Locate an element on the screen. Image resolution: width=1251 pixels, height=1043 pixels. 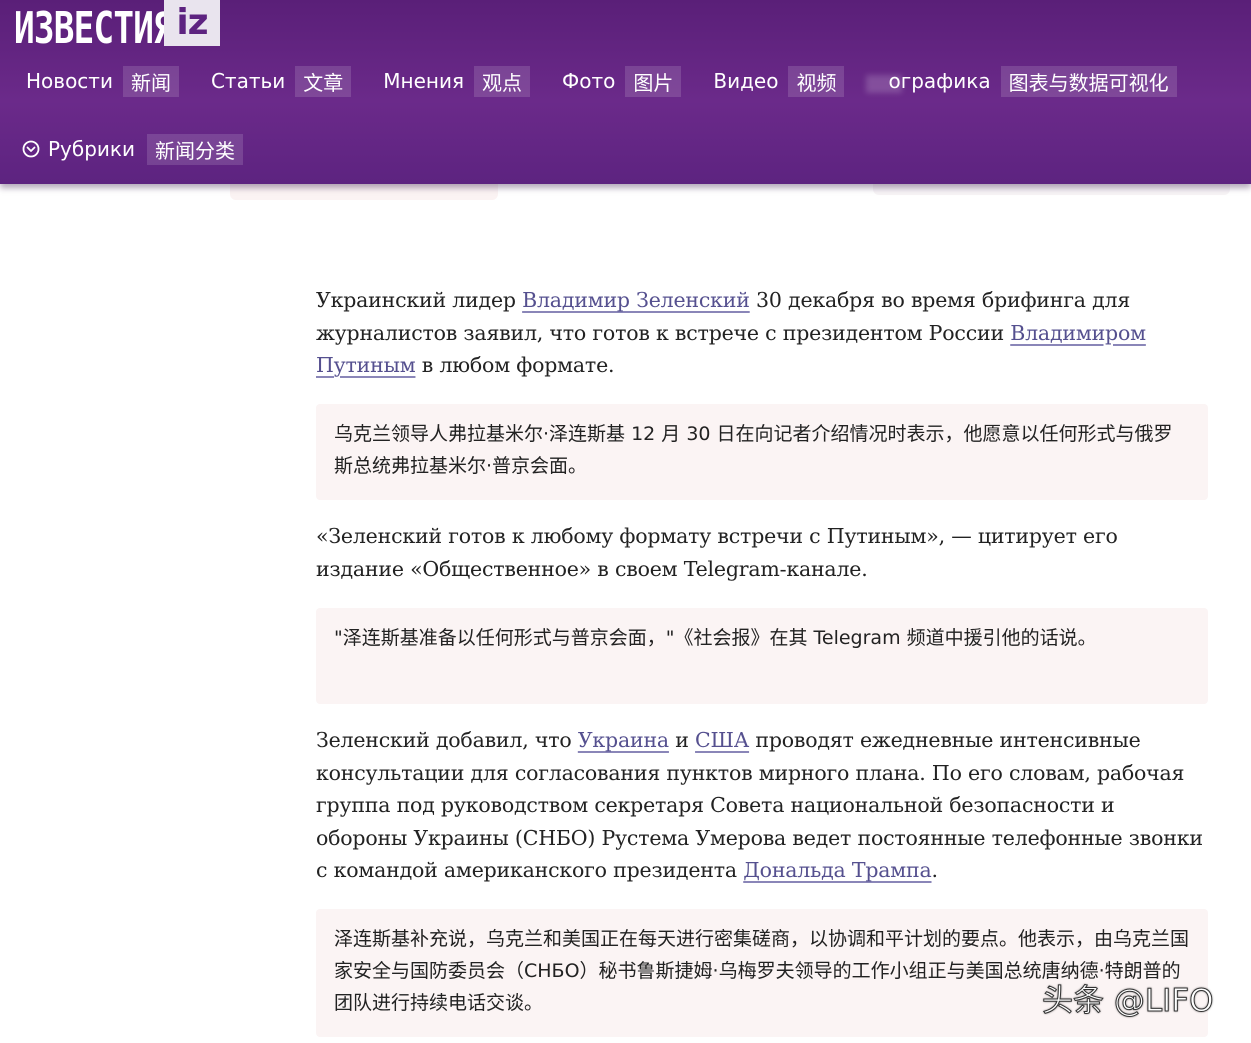
nav-label-zh: 新闻 is located at coordinates (150, 81).